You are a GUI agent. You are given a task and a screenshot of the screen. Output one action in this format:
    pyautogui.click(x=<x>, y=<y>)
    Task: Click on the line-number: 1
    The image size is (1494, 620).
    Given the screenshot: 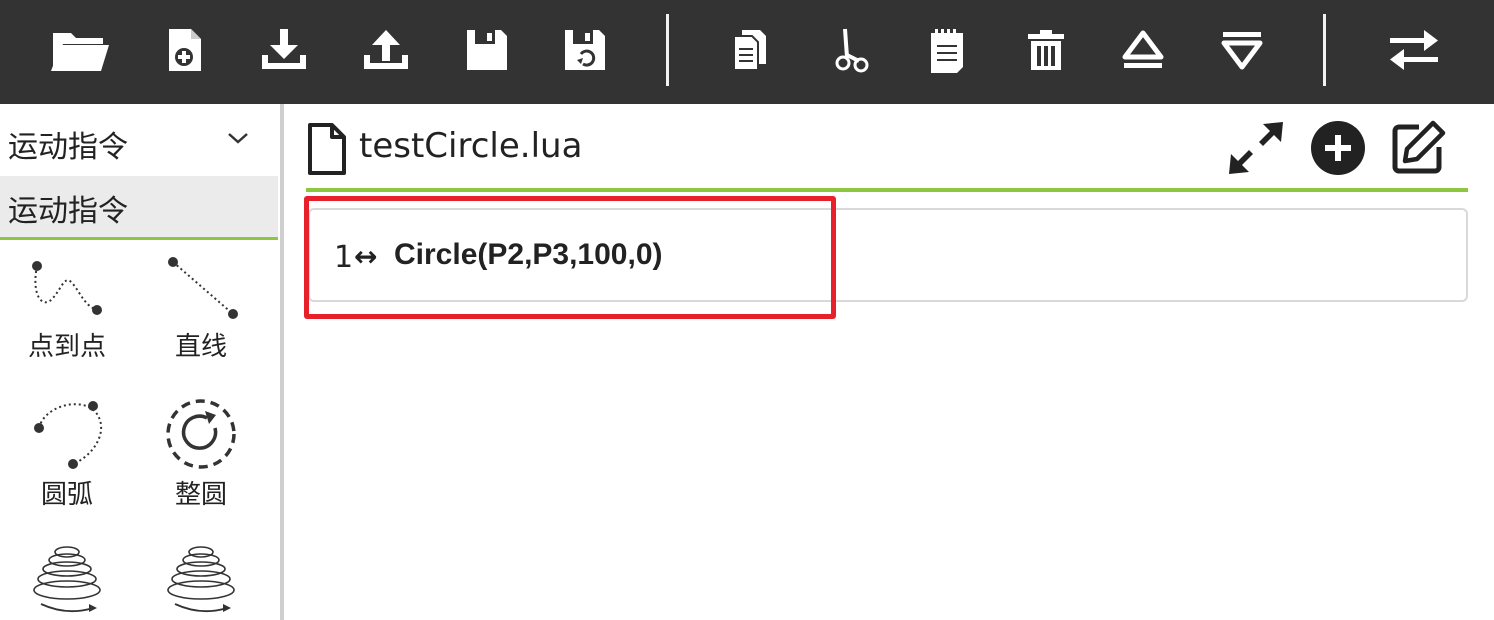 What is the action you would take?
    pyautogui.click(x=344, y=257)
    